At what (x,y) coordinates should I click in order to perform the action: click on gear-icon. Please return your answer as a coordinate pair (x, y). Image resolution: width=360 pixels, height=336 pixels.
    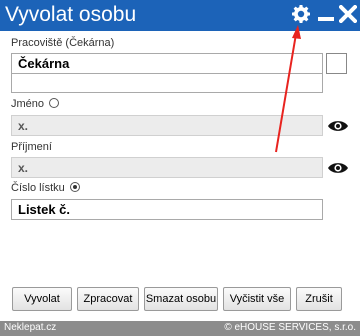
    Looking at the image, I should click on (301, 14).